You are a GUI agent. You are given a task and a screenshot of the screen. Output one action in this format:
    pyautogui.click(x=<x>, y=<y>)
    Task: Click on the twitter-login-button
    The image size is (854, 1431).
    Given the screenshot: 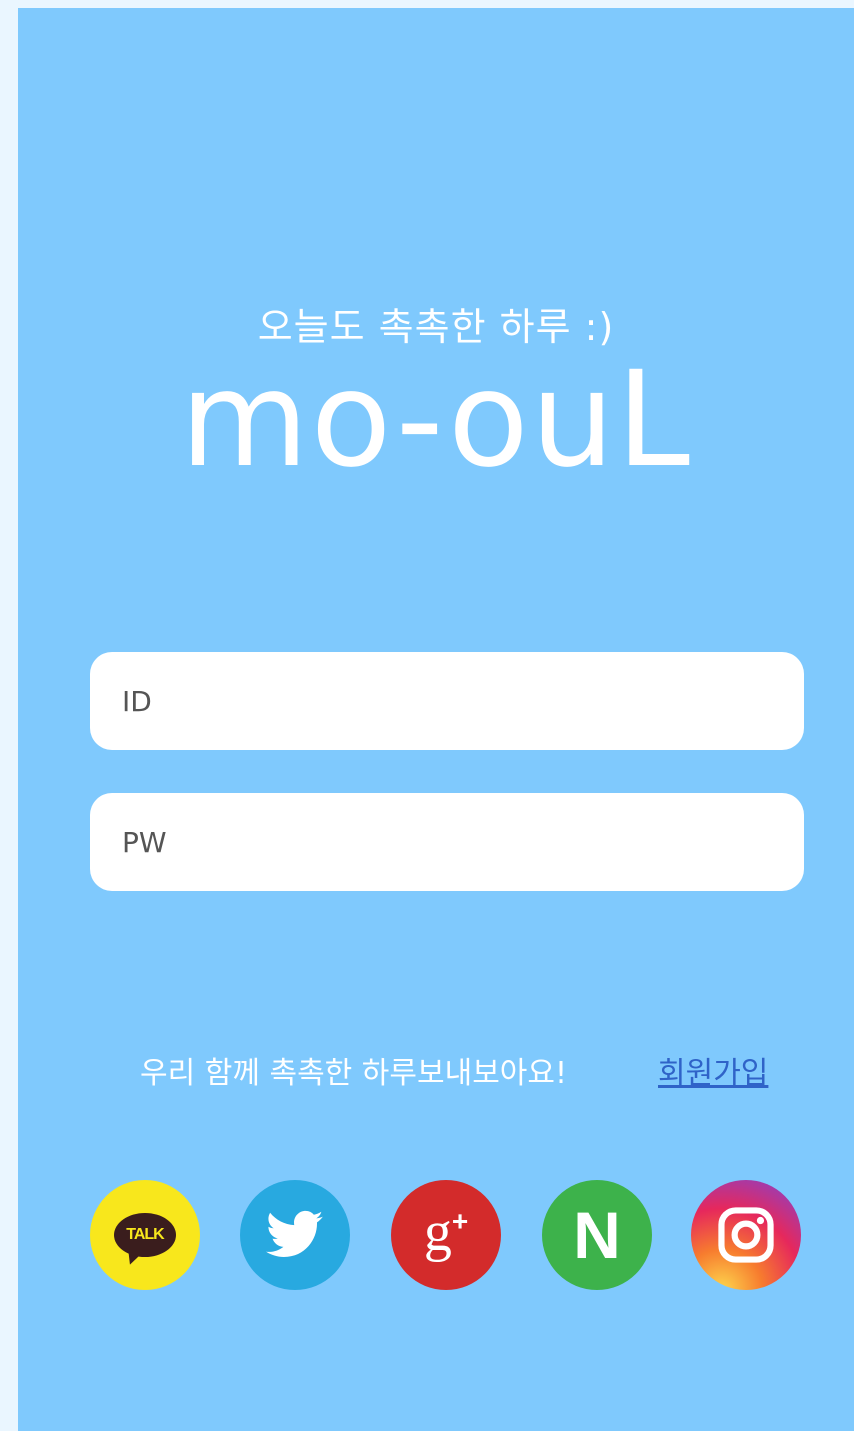 What is the action you would take?
    pyautogui.click(x=295, y=1235)
    